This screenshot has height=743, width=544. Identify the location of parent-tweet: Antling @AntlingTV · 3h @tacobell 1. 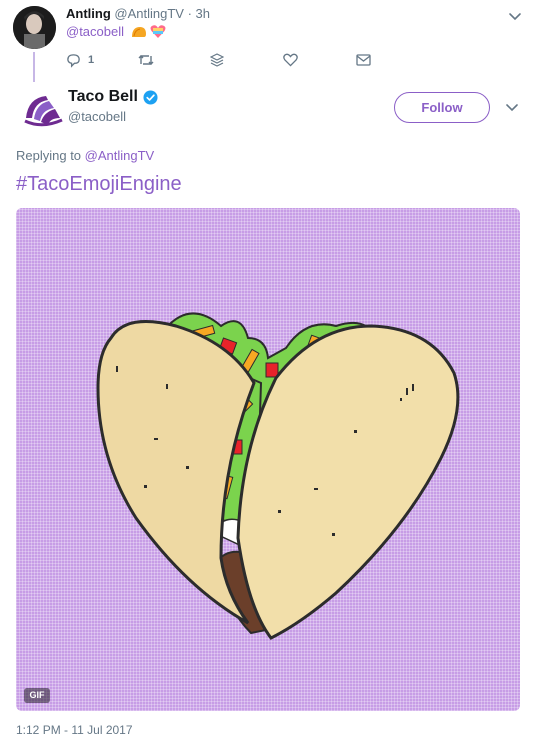
(272, 41).